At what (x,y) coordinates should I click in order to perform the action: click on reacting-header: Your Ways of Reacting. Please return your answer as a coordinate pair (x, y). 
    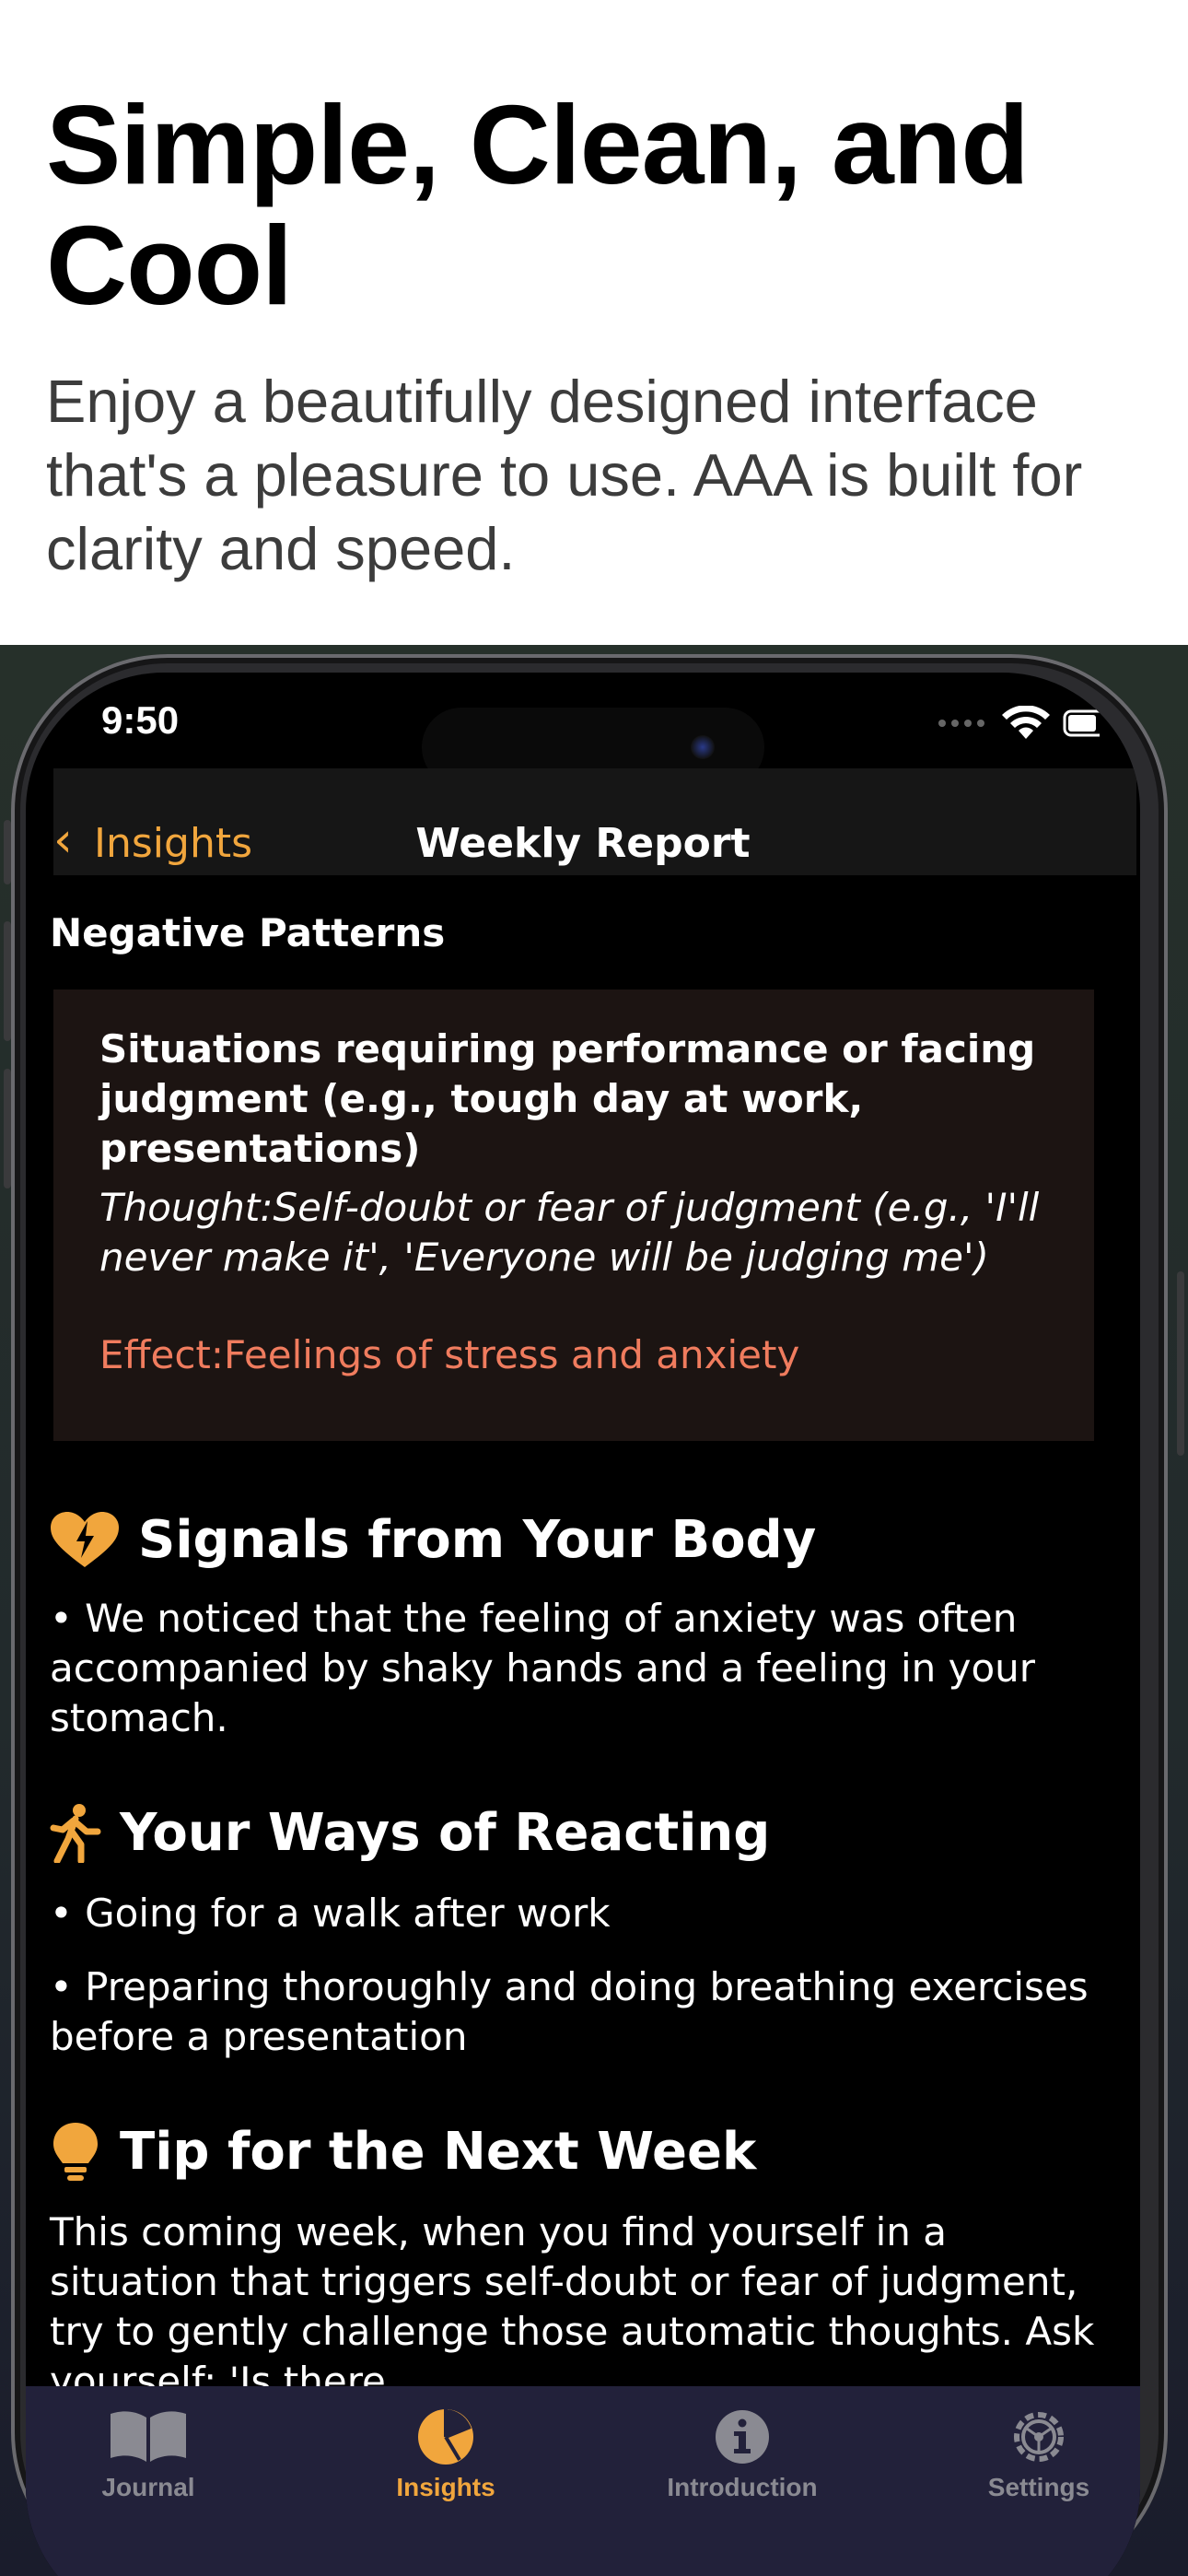
    Looking at the image, I should click on (410, 1833).